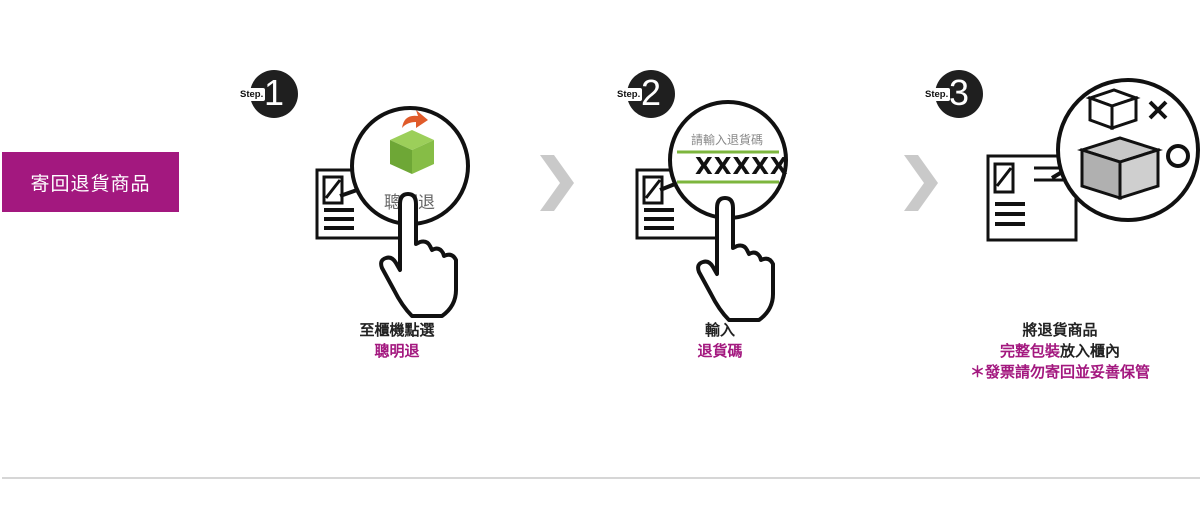  Describe the element at coordinates (742, 167) in the screenshot. I see `zoom-code: XXXXX` at that location.